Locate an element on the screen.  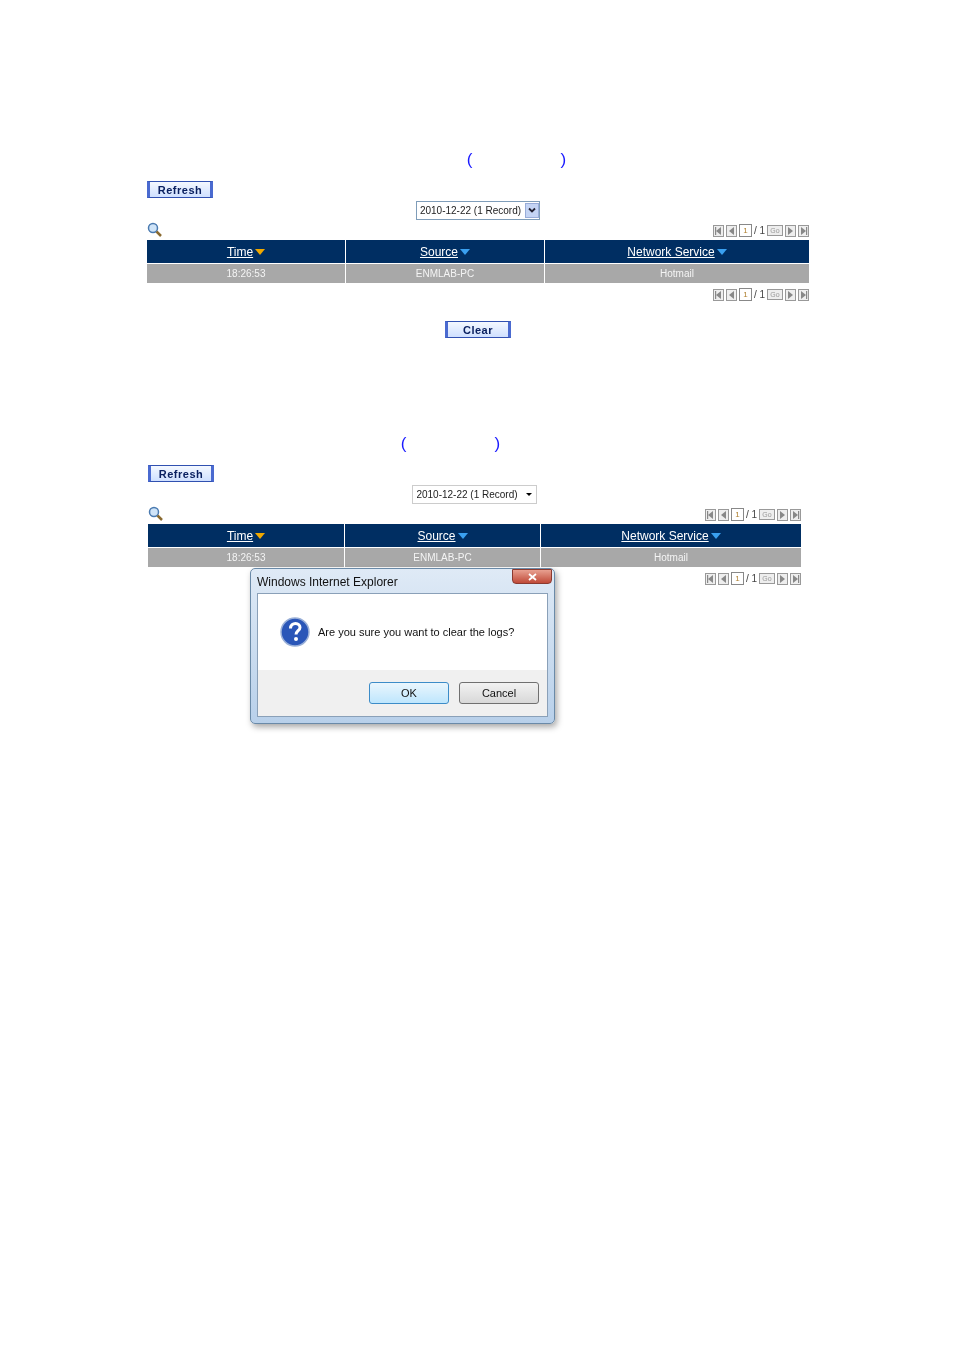
dialog-button: OK is located at coordinates (409, 693).